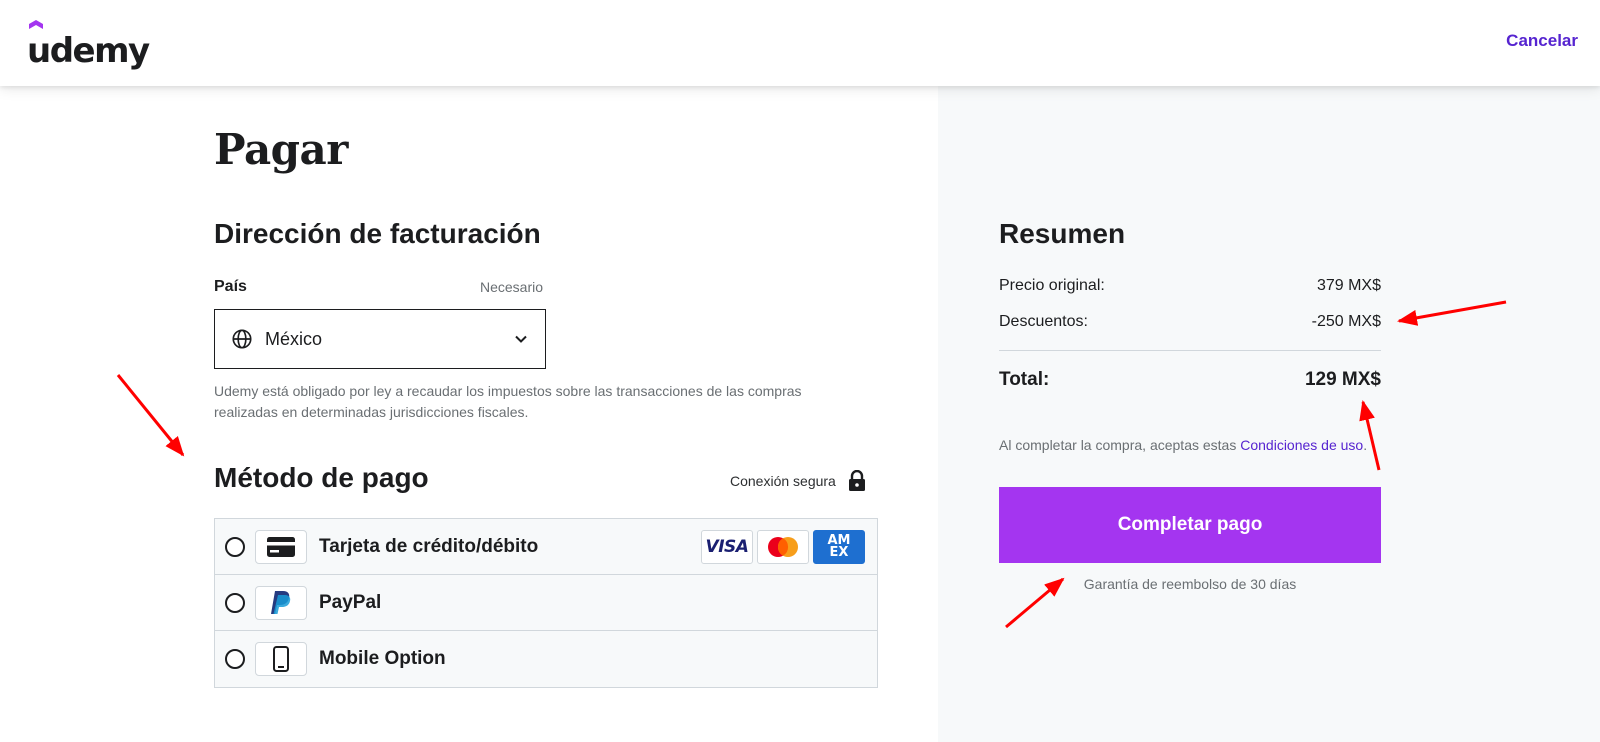  What do you see at coordinates (1190, 350) in the screenshot?
I see `summary-divider` at bounding box center [1190, 350].